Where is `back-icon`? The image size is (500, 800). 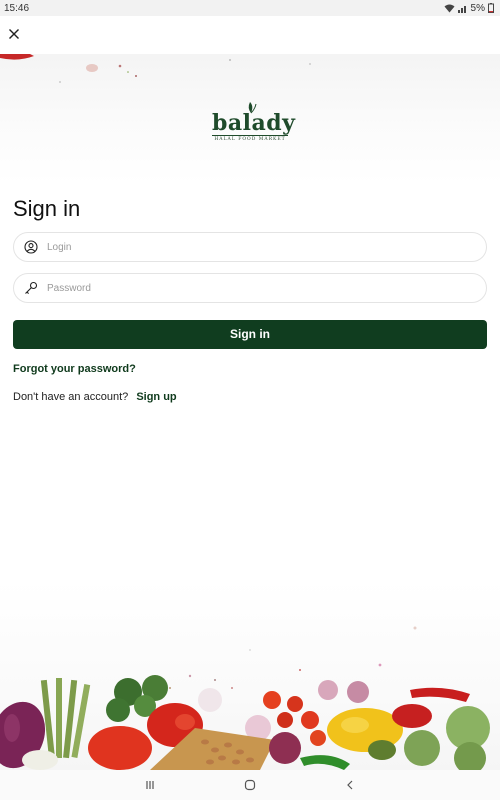
back-icon is located at coordinates (350, 785).